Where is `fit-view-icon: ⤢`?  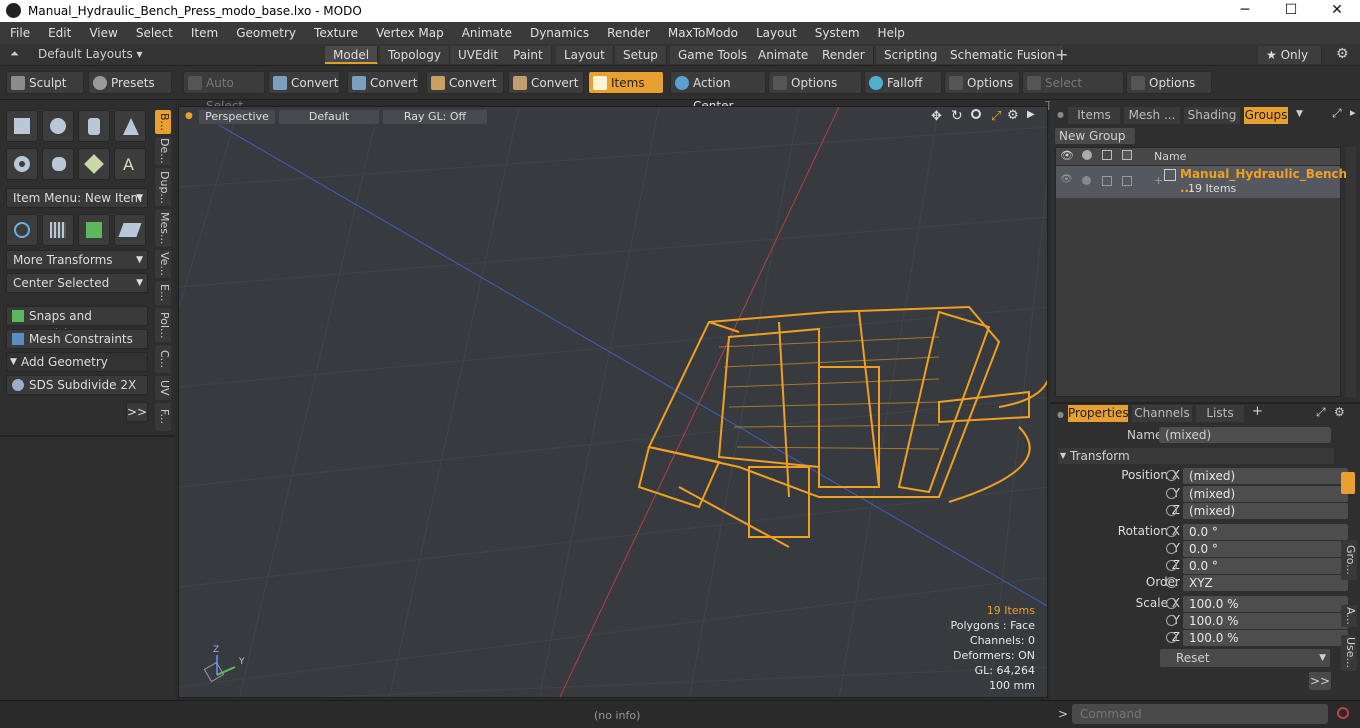
fit-view-icon: ⤢ is located at coordinates (996, 116).